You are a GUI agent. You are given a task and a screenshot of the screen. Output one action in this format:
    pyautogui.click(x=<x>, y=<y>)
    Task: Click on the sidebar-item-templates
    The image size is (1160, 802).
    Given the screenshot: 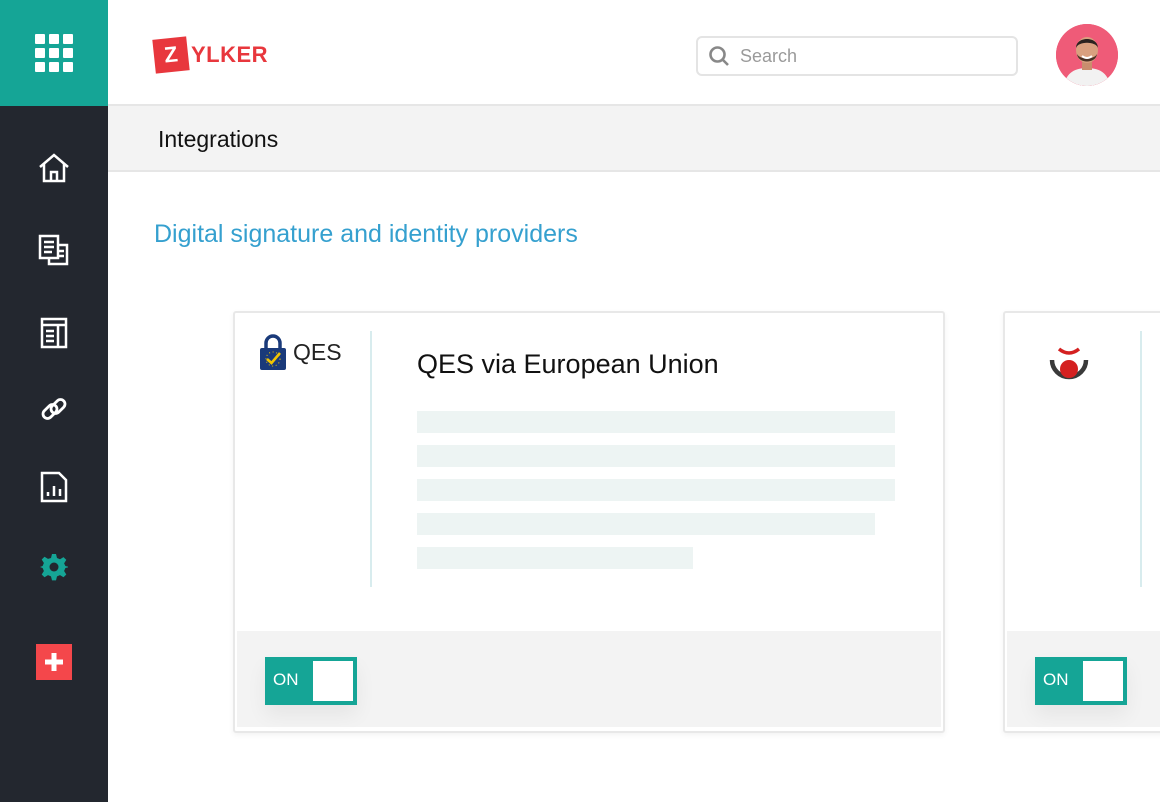 What is the action you would take?
    pyautogui.click(x=54, y=333)
    